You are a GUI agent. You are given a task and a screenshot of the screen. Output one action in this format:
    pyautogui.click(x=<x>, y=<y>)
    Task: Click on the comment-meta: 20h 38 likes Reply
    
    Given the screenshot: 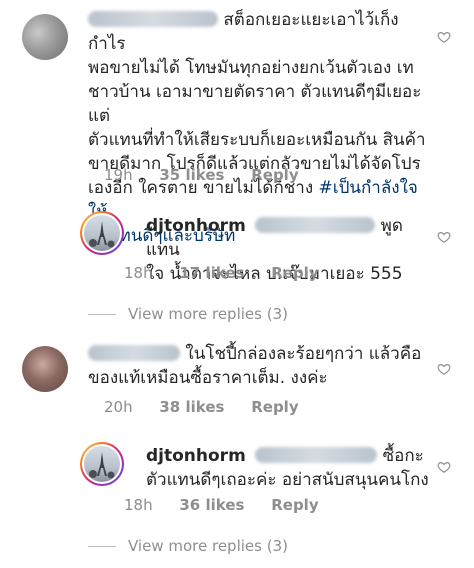 What is the action you would take?
    pyautogui.click(x=201, y=407)
    